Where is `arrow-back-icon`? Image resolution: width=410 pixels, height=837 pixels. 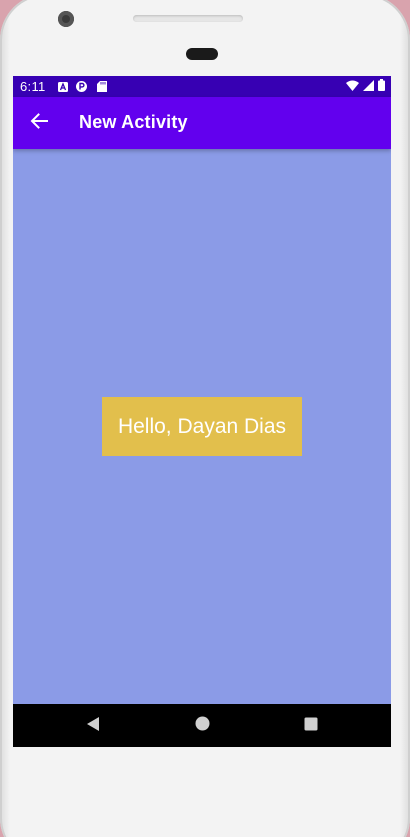 arrow-back-icon is located at coordinates (39, 123).